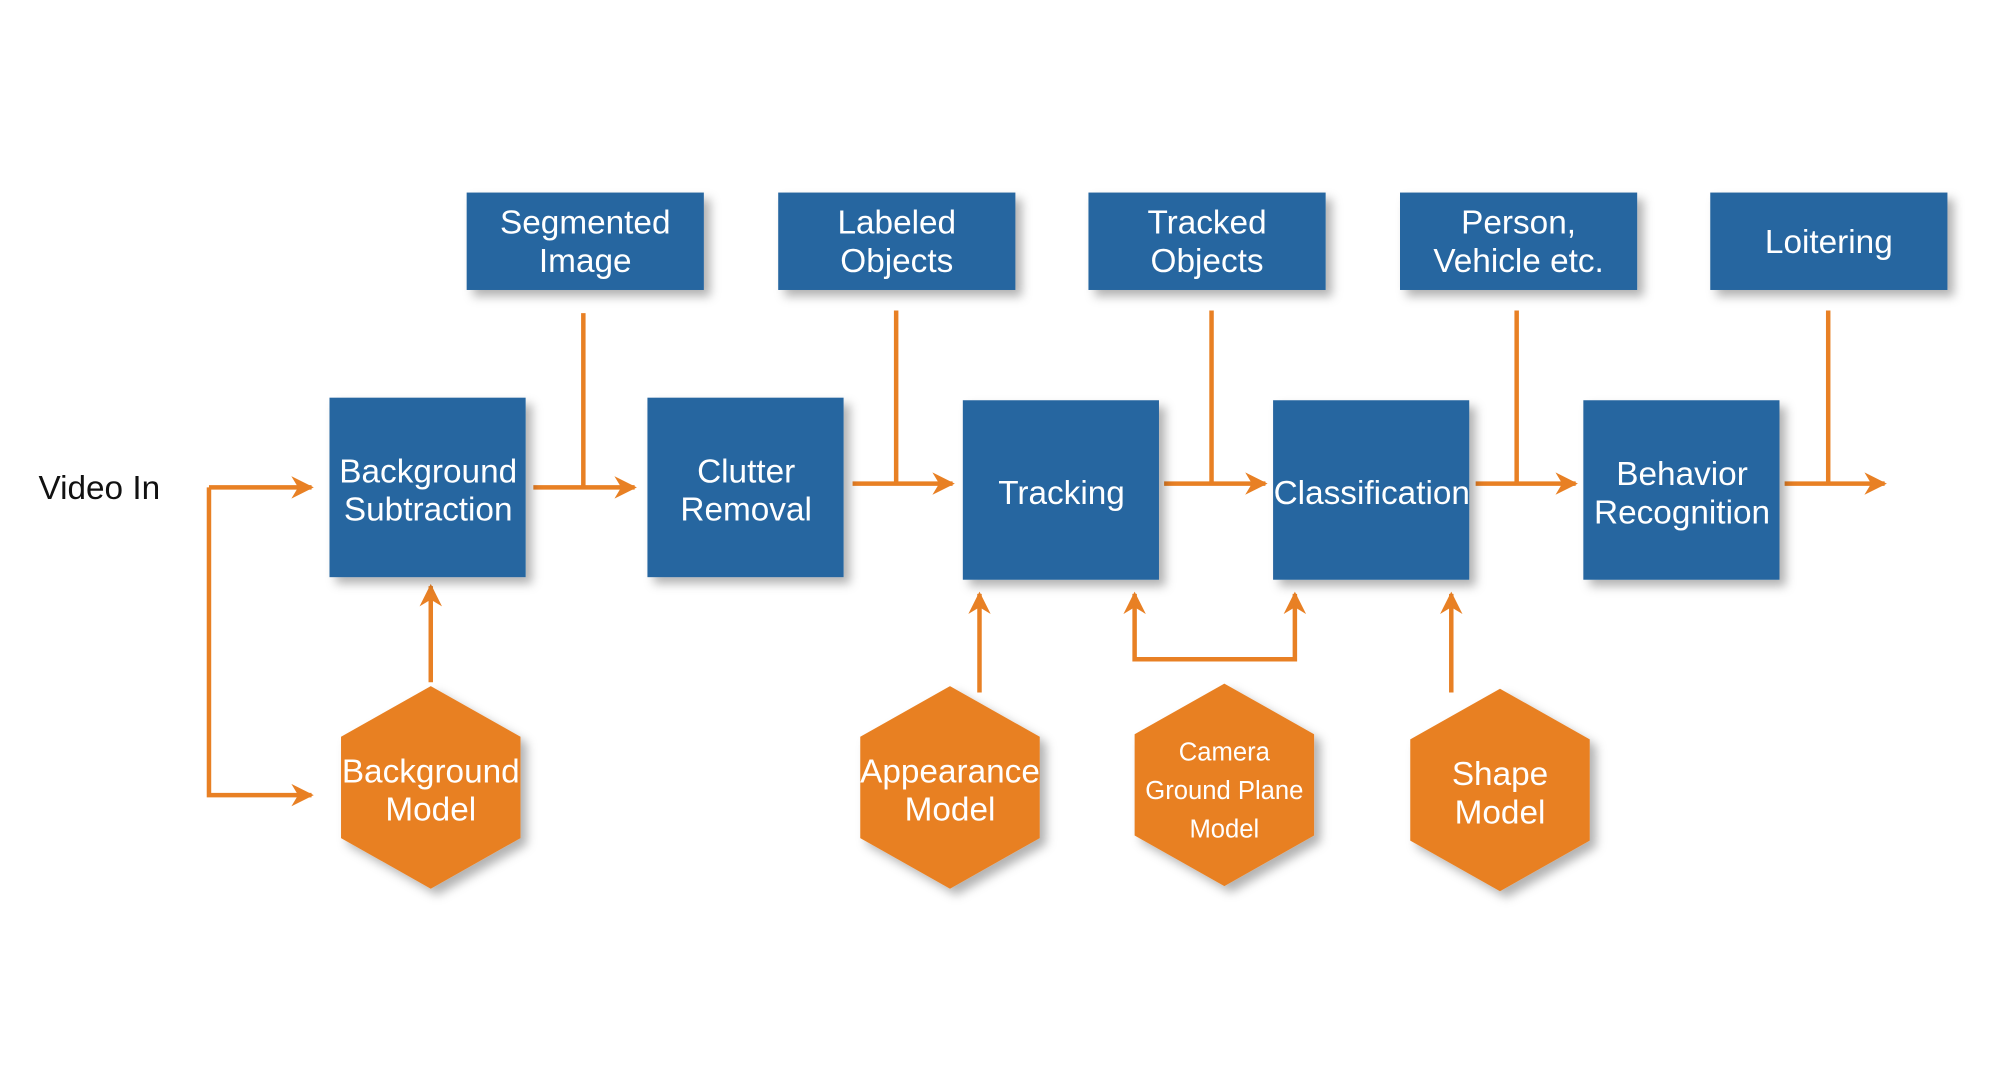 The image size is (2000, 1071). Describe the element at coordinates (1500, 774) in the screenshot. I see `model-hexagon-text: Shape` at that location.